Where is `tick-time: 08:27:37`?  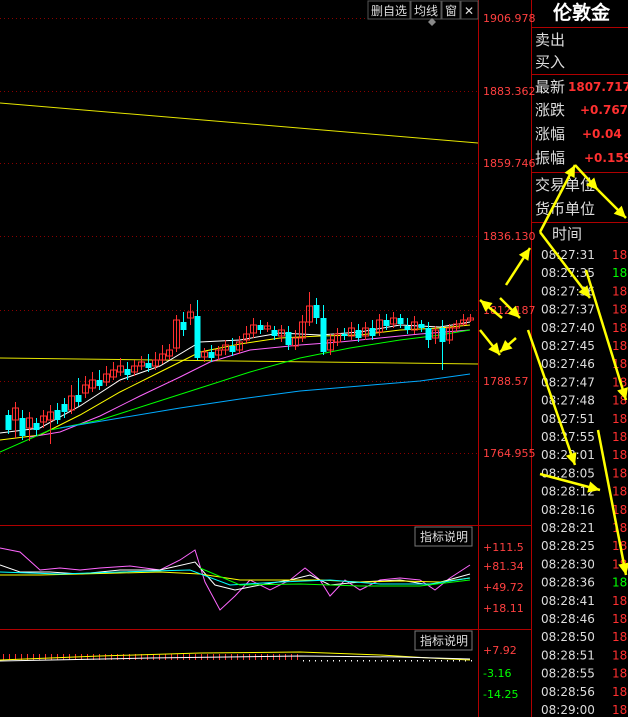
tick-time: 08:27:37 is located at coordinates (568, 310).